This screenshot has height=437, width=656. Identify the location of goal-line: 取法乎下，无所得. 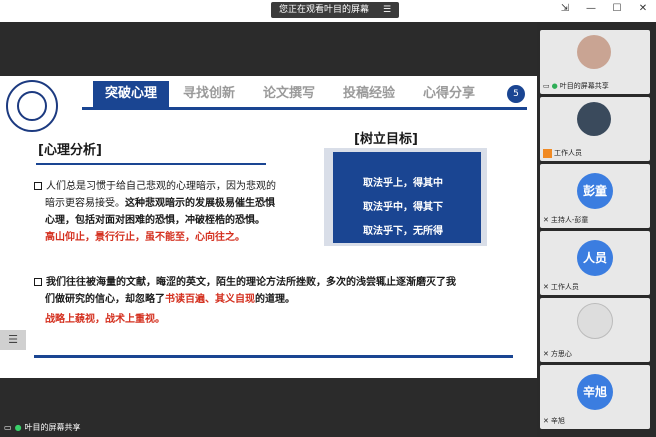
(403, 231).